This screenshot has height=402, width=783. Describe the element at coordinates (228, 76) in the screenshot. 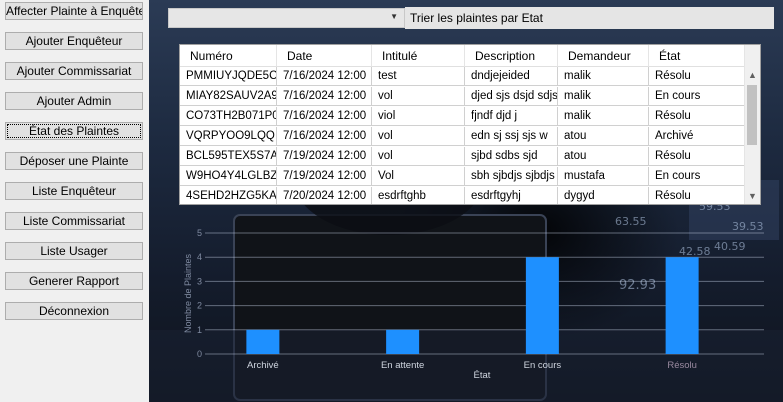

I see `table-cell-numero: PMMIUYJQDE5C` at that location.